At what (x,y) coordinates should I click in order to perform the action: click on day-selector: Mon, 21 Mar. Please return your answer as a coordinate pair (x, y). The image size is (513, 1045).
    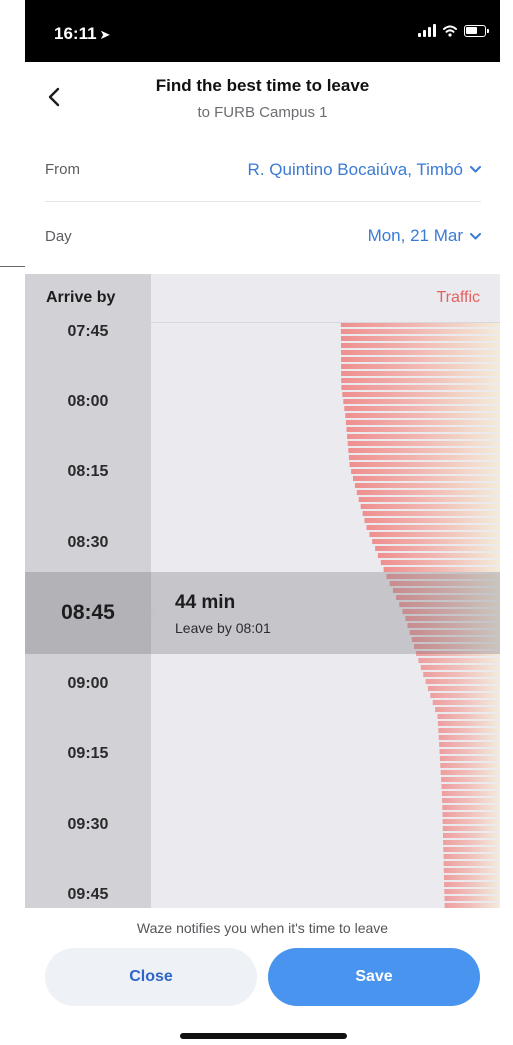
    Looking at the image, I should click on (424, 236).